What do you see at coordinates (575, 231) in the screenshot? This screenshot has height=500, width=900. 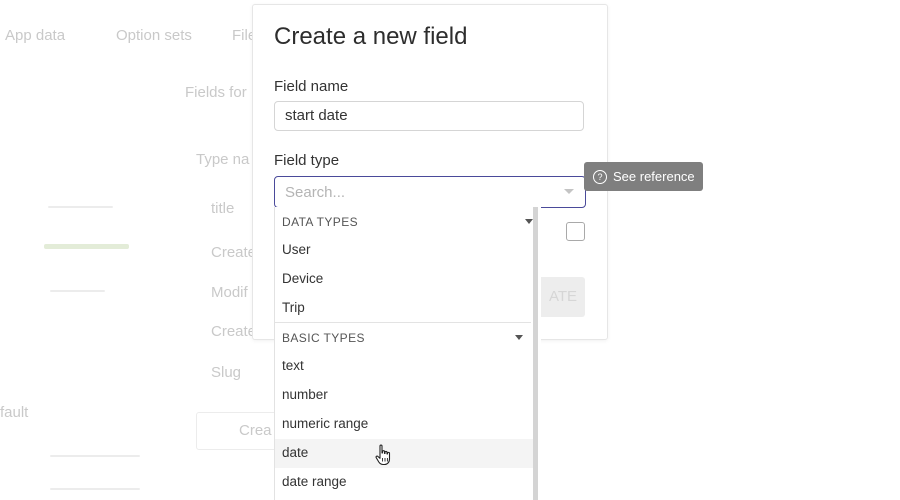 I see `list-checkbox` at bounding box center [575, 231].